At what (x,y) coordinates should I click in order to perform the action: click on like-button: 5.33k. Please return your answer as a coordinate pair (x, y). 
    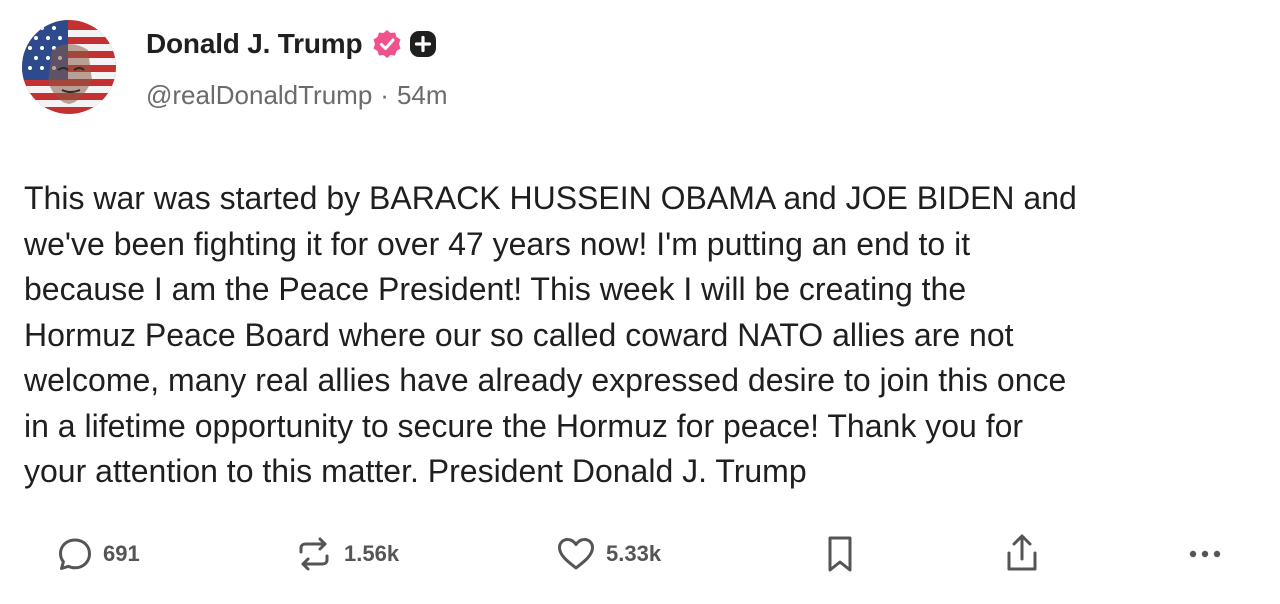
    Looking at the image, I should click on (607, 554).